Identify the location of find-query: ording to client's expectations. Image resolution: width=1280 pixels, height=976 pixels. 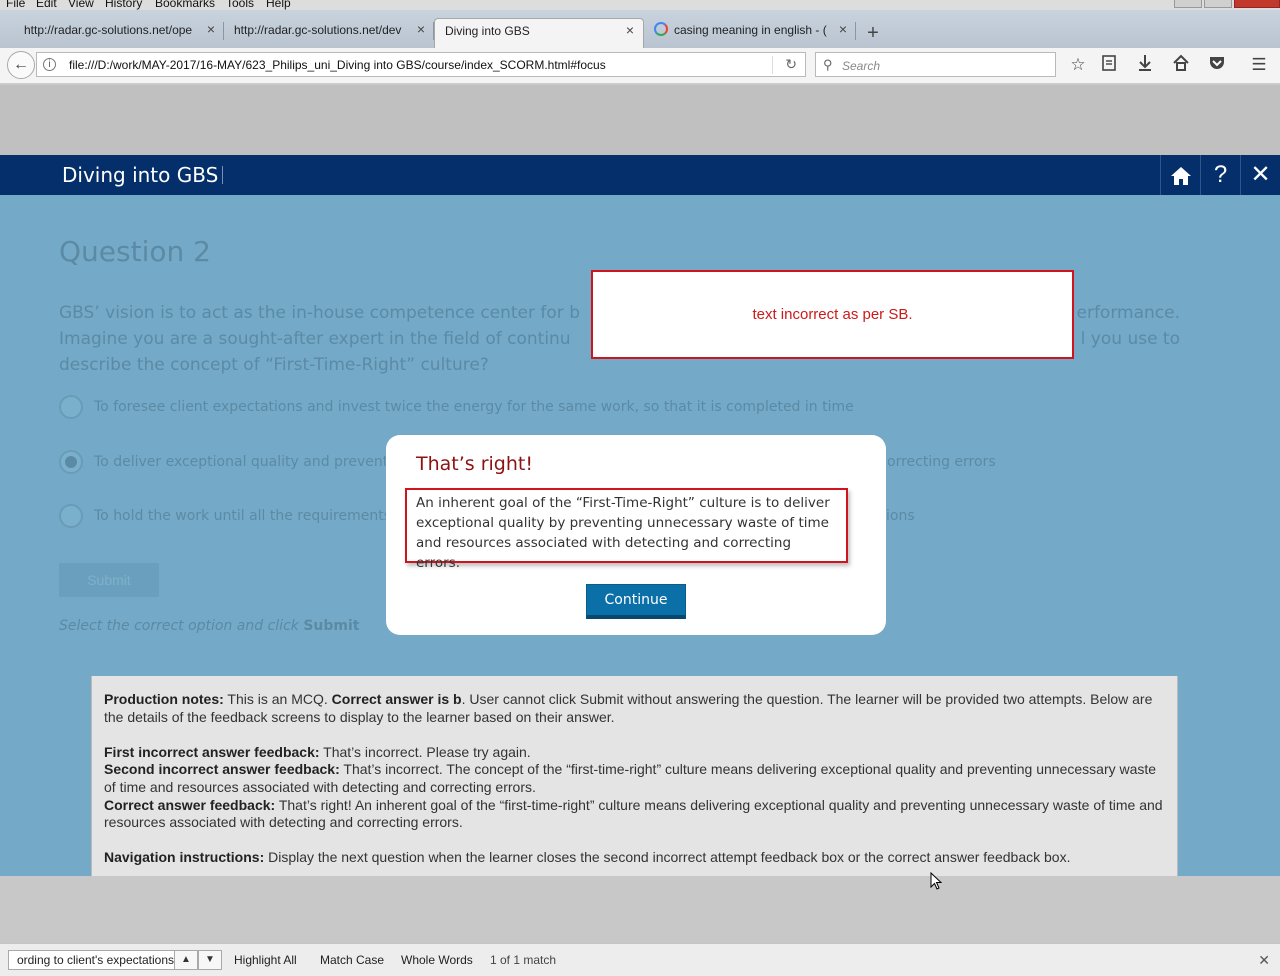
(95, 960).